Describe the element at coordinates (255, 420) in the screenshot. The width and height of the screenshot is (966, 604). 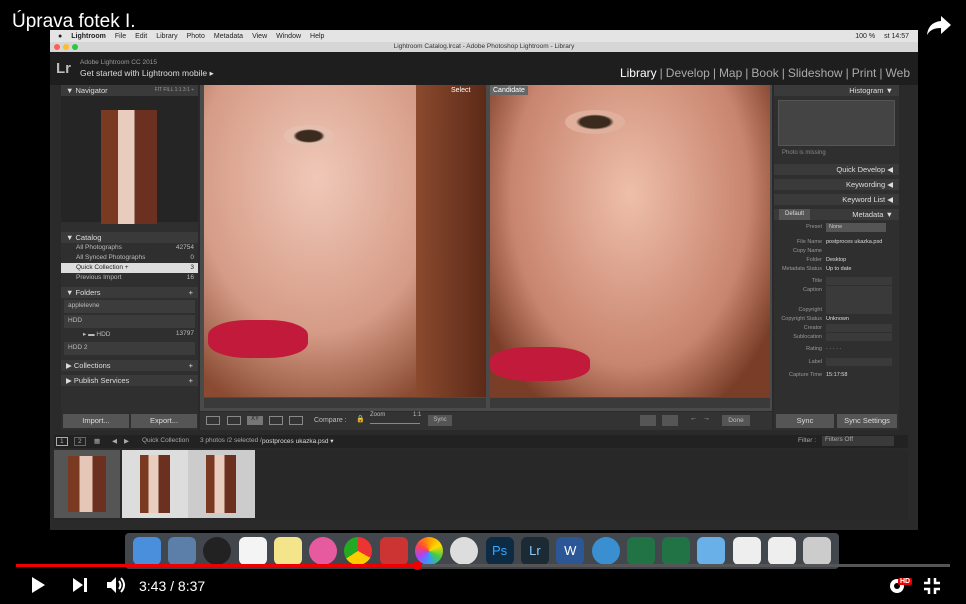
I see `compare-view-icon: XY` at that location.